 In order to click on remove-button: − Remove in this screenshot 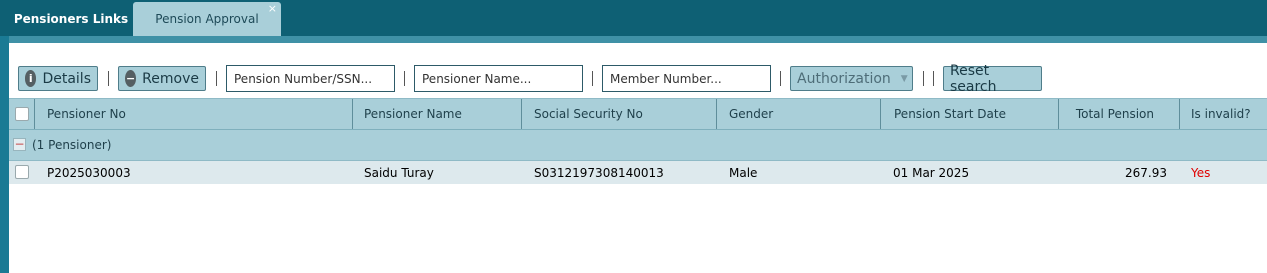, I will do `click(162, 78)`.